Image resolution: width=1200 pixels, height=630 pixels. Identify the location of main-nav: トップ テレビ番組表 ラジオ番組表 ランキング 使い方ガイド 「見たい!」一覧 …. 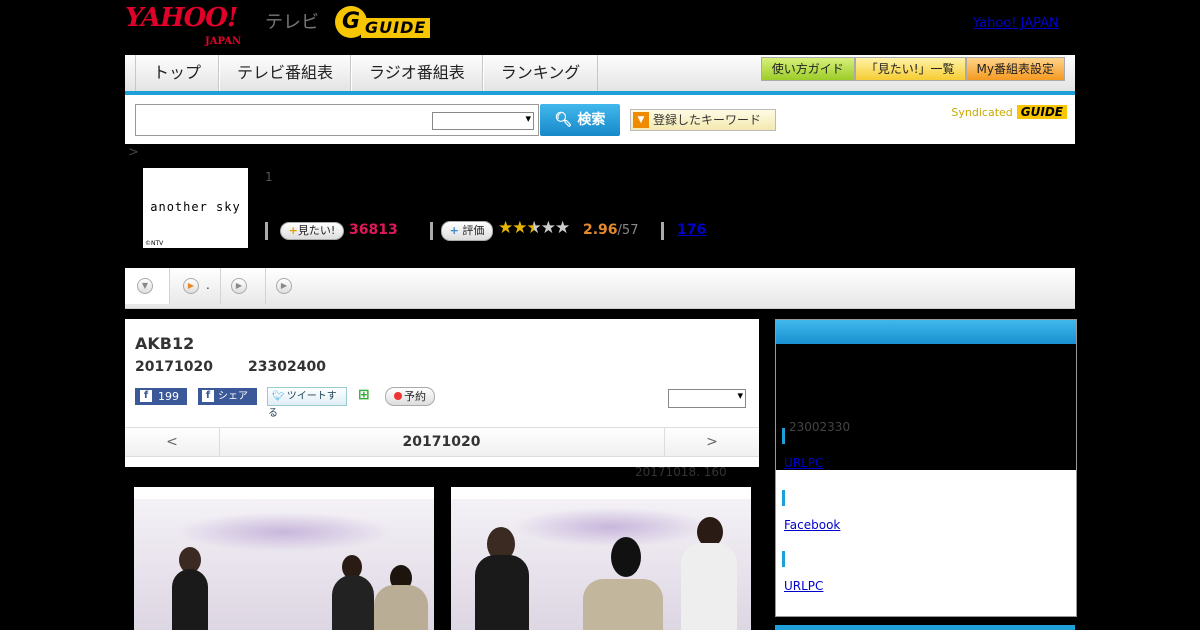
(600, 75).